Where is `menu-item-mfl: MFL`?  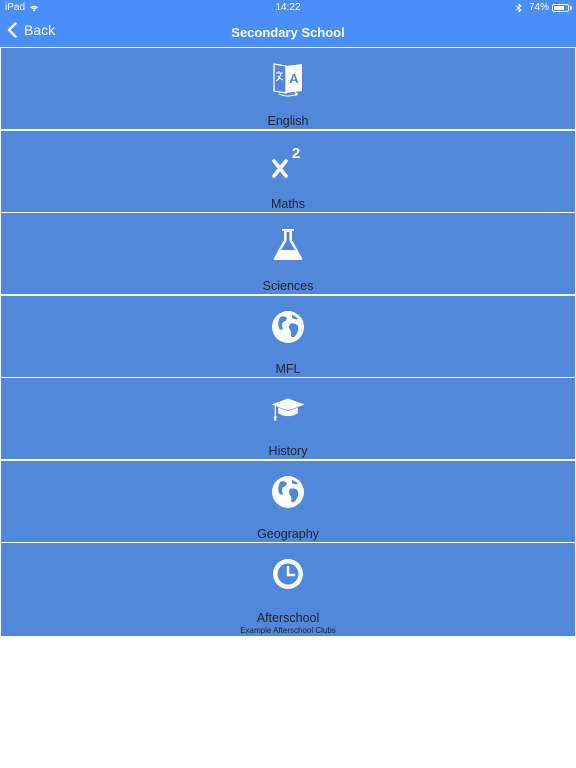
menu-item-mfl: MFL is located at coordinates (288, 336).